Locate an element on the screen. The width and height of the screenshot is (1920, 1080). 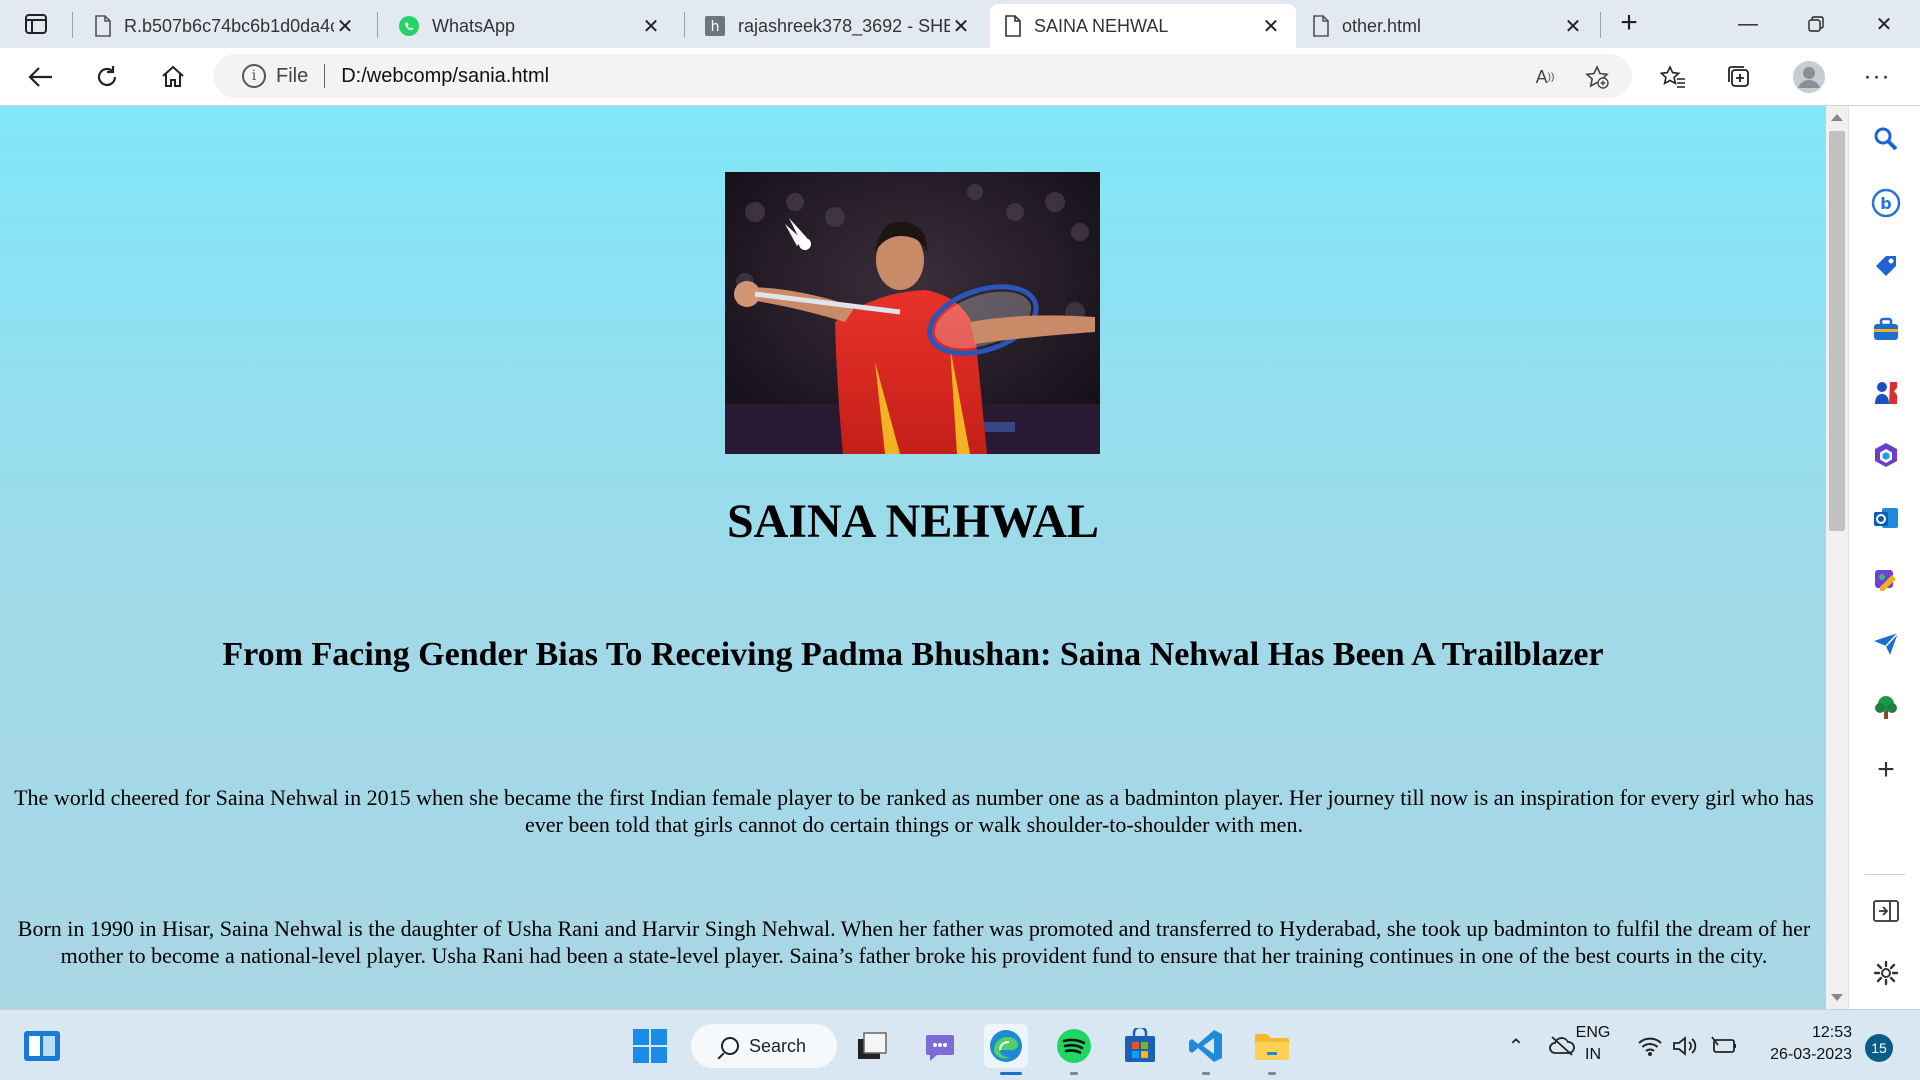
bing-chat-icon: b is located at coordinates (1886, 203).